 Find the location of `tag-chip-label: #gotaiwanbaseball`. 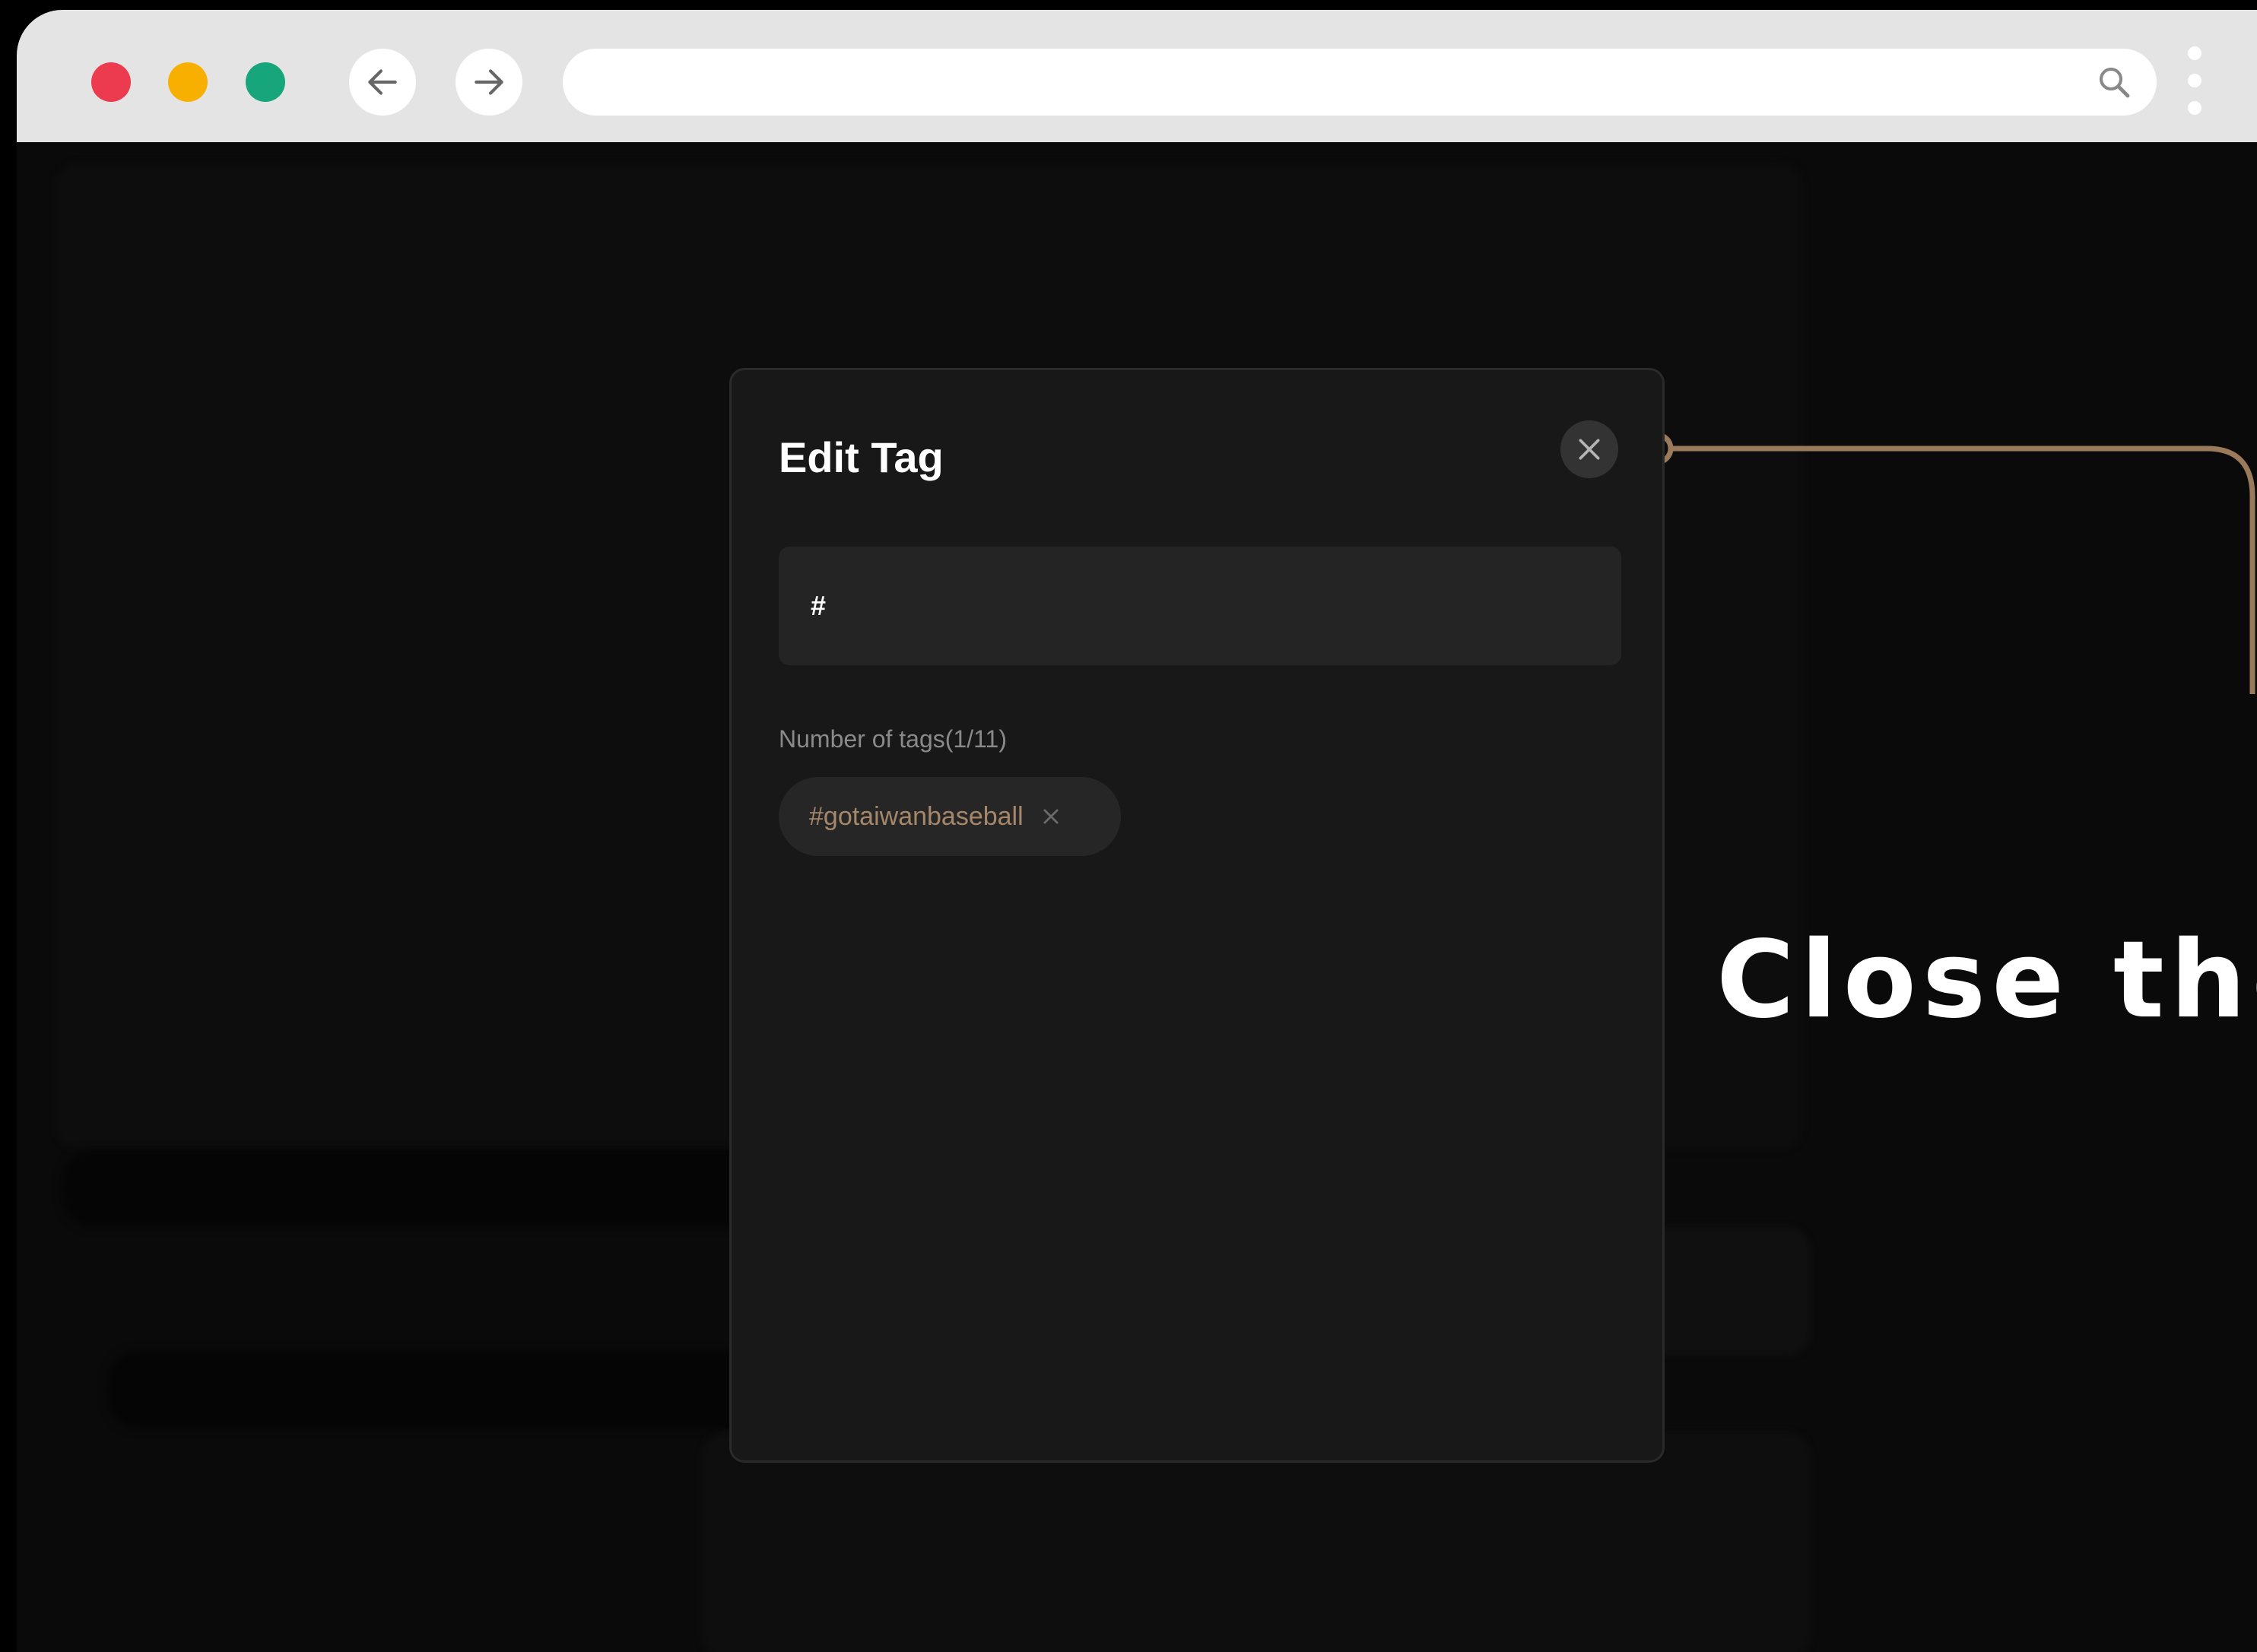

tag-chip-label: #gotaiwanbaseball is located at coordinates (916, 816).